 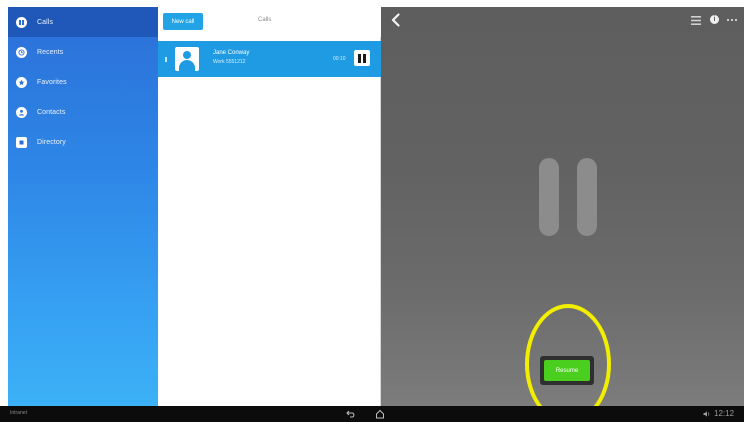 What do you see at coordinates (187, 59) in the screenshot?
I see `avatar` at bounding box center [187, 59].